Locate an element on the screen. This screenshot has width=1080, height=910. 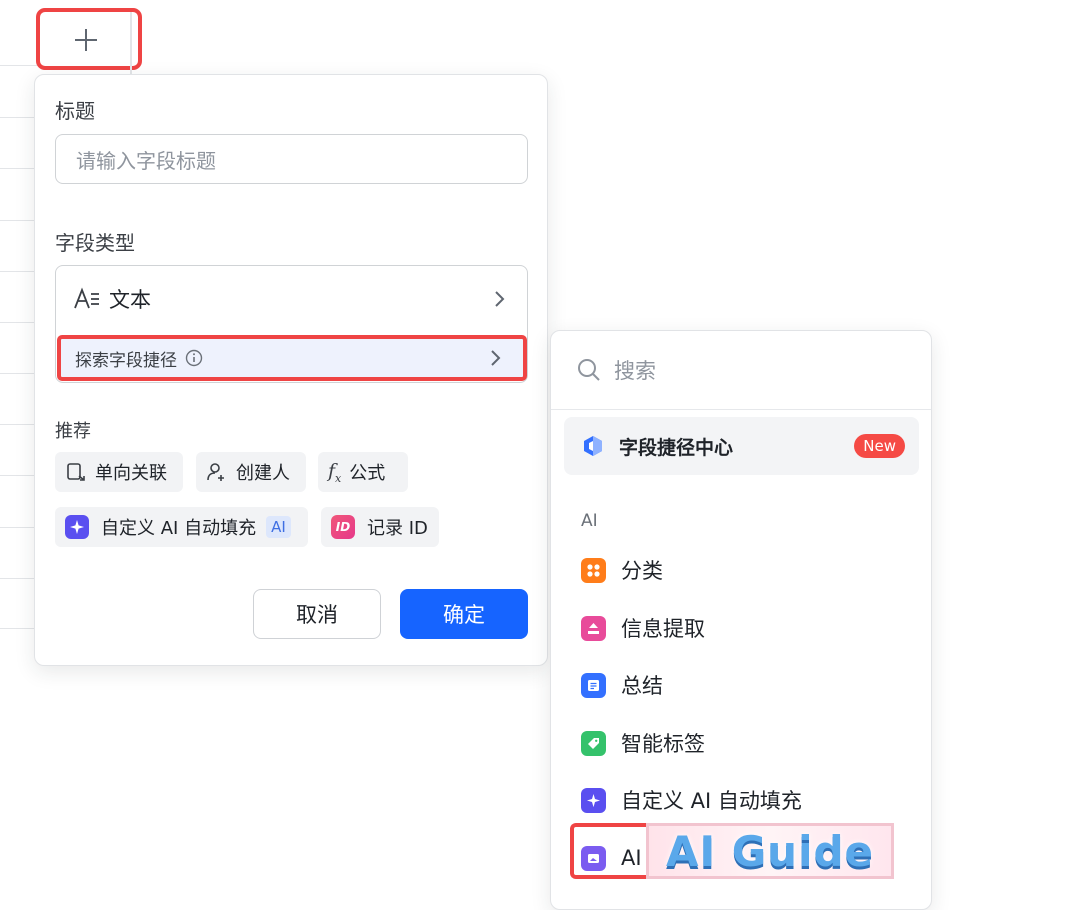
section-ai-label: AI is located at coordinates (589, 521).